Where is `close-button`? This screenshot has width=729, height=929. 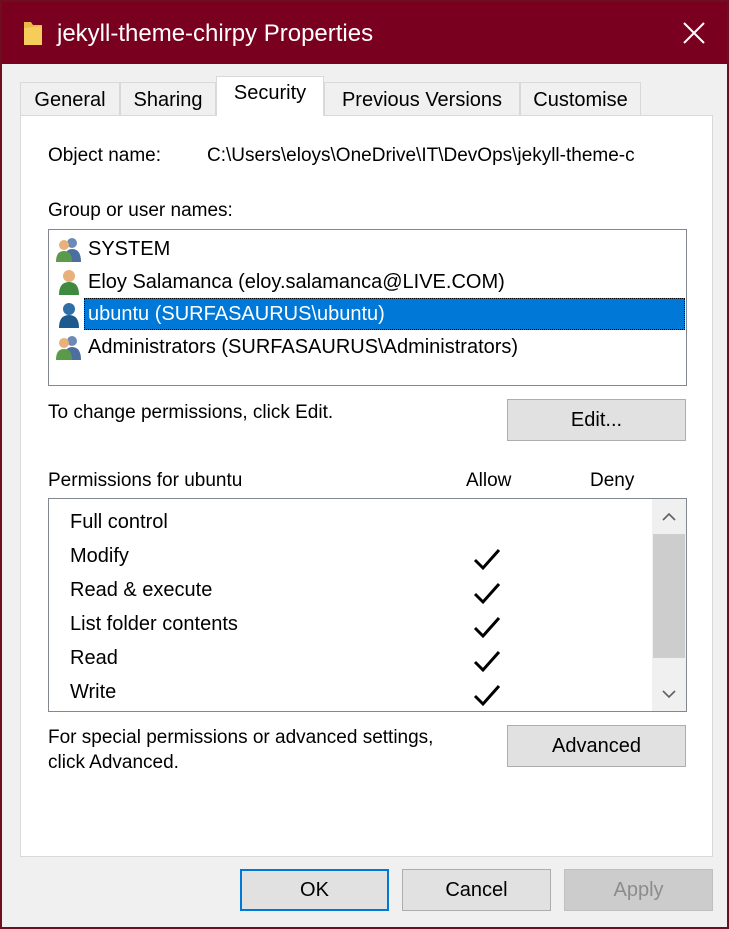 close-button is located at coordinates (694, 33).